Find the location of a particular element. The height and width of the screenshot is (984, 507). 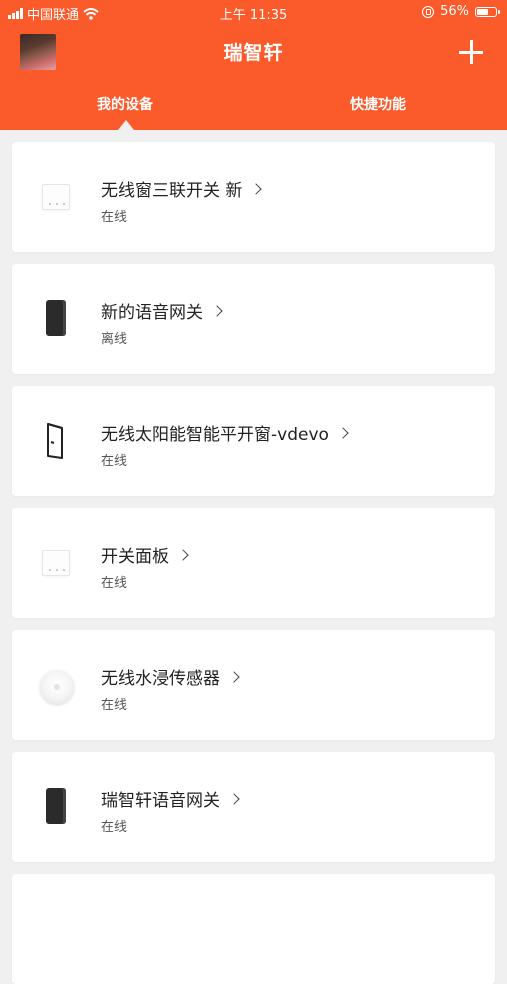

device-card-partial is located at coordinates (253, 929).